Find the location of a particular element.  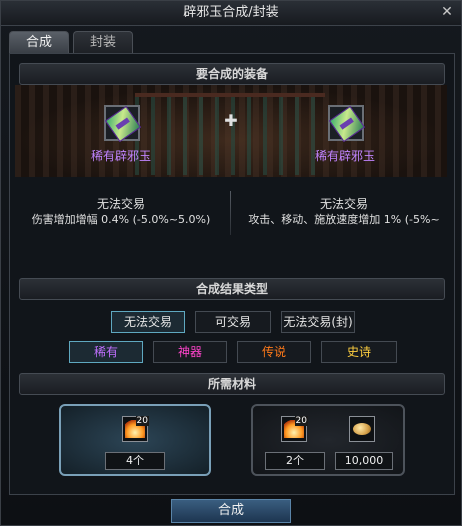

left-effect-text: 伤害增加增幅 0.4% (-5.0%~5.0%) is located at coordinates (121, 219).